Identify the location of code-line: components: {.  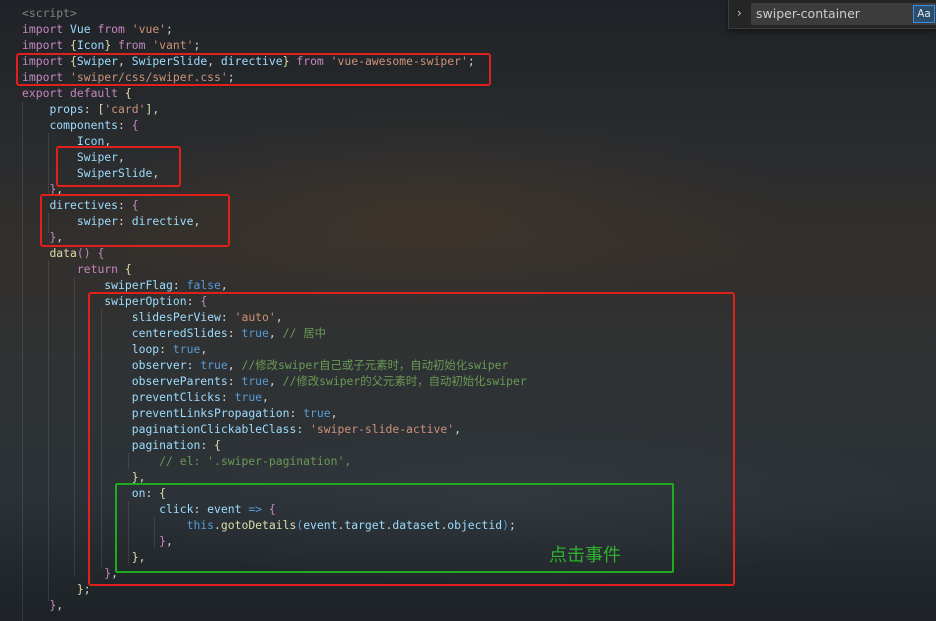
(80, 125).